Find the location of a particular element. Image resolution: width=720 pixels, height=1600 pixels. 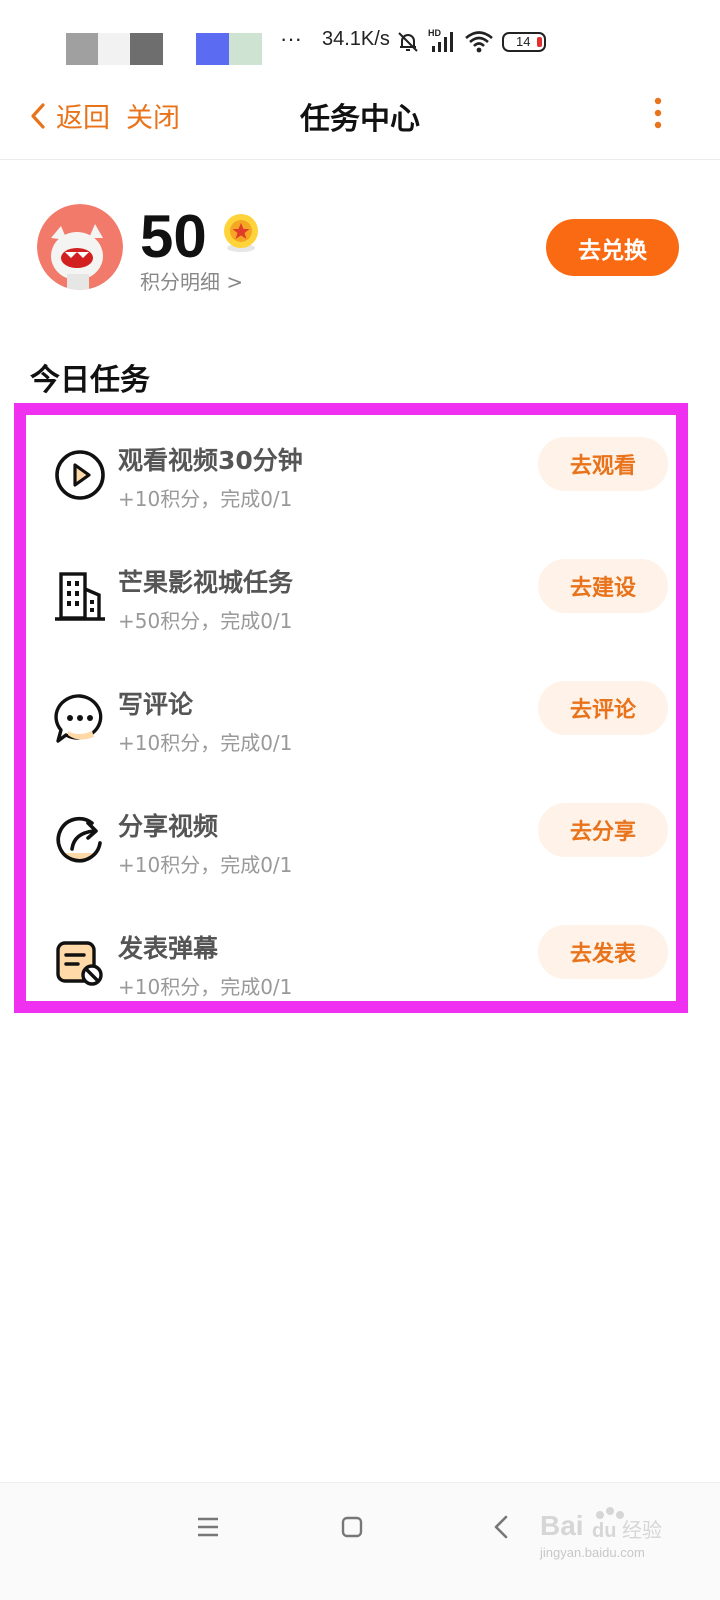

coin-icon is located at coordinates (241, 233).